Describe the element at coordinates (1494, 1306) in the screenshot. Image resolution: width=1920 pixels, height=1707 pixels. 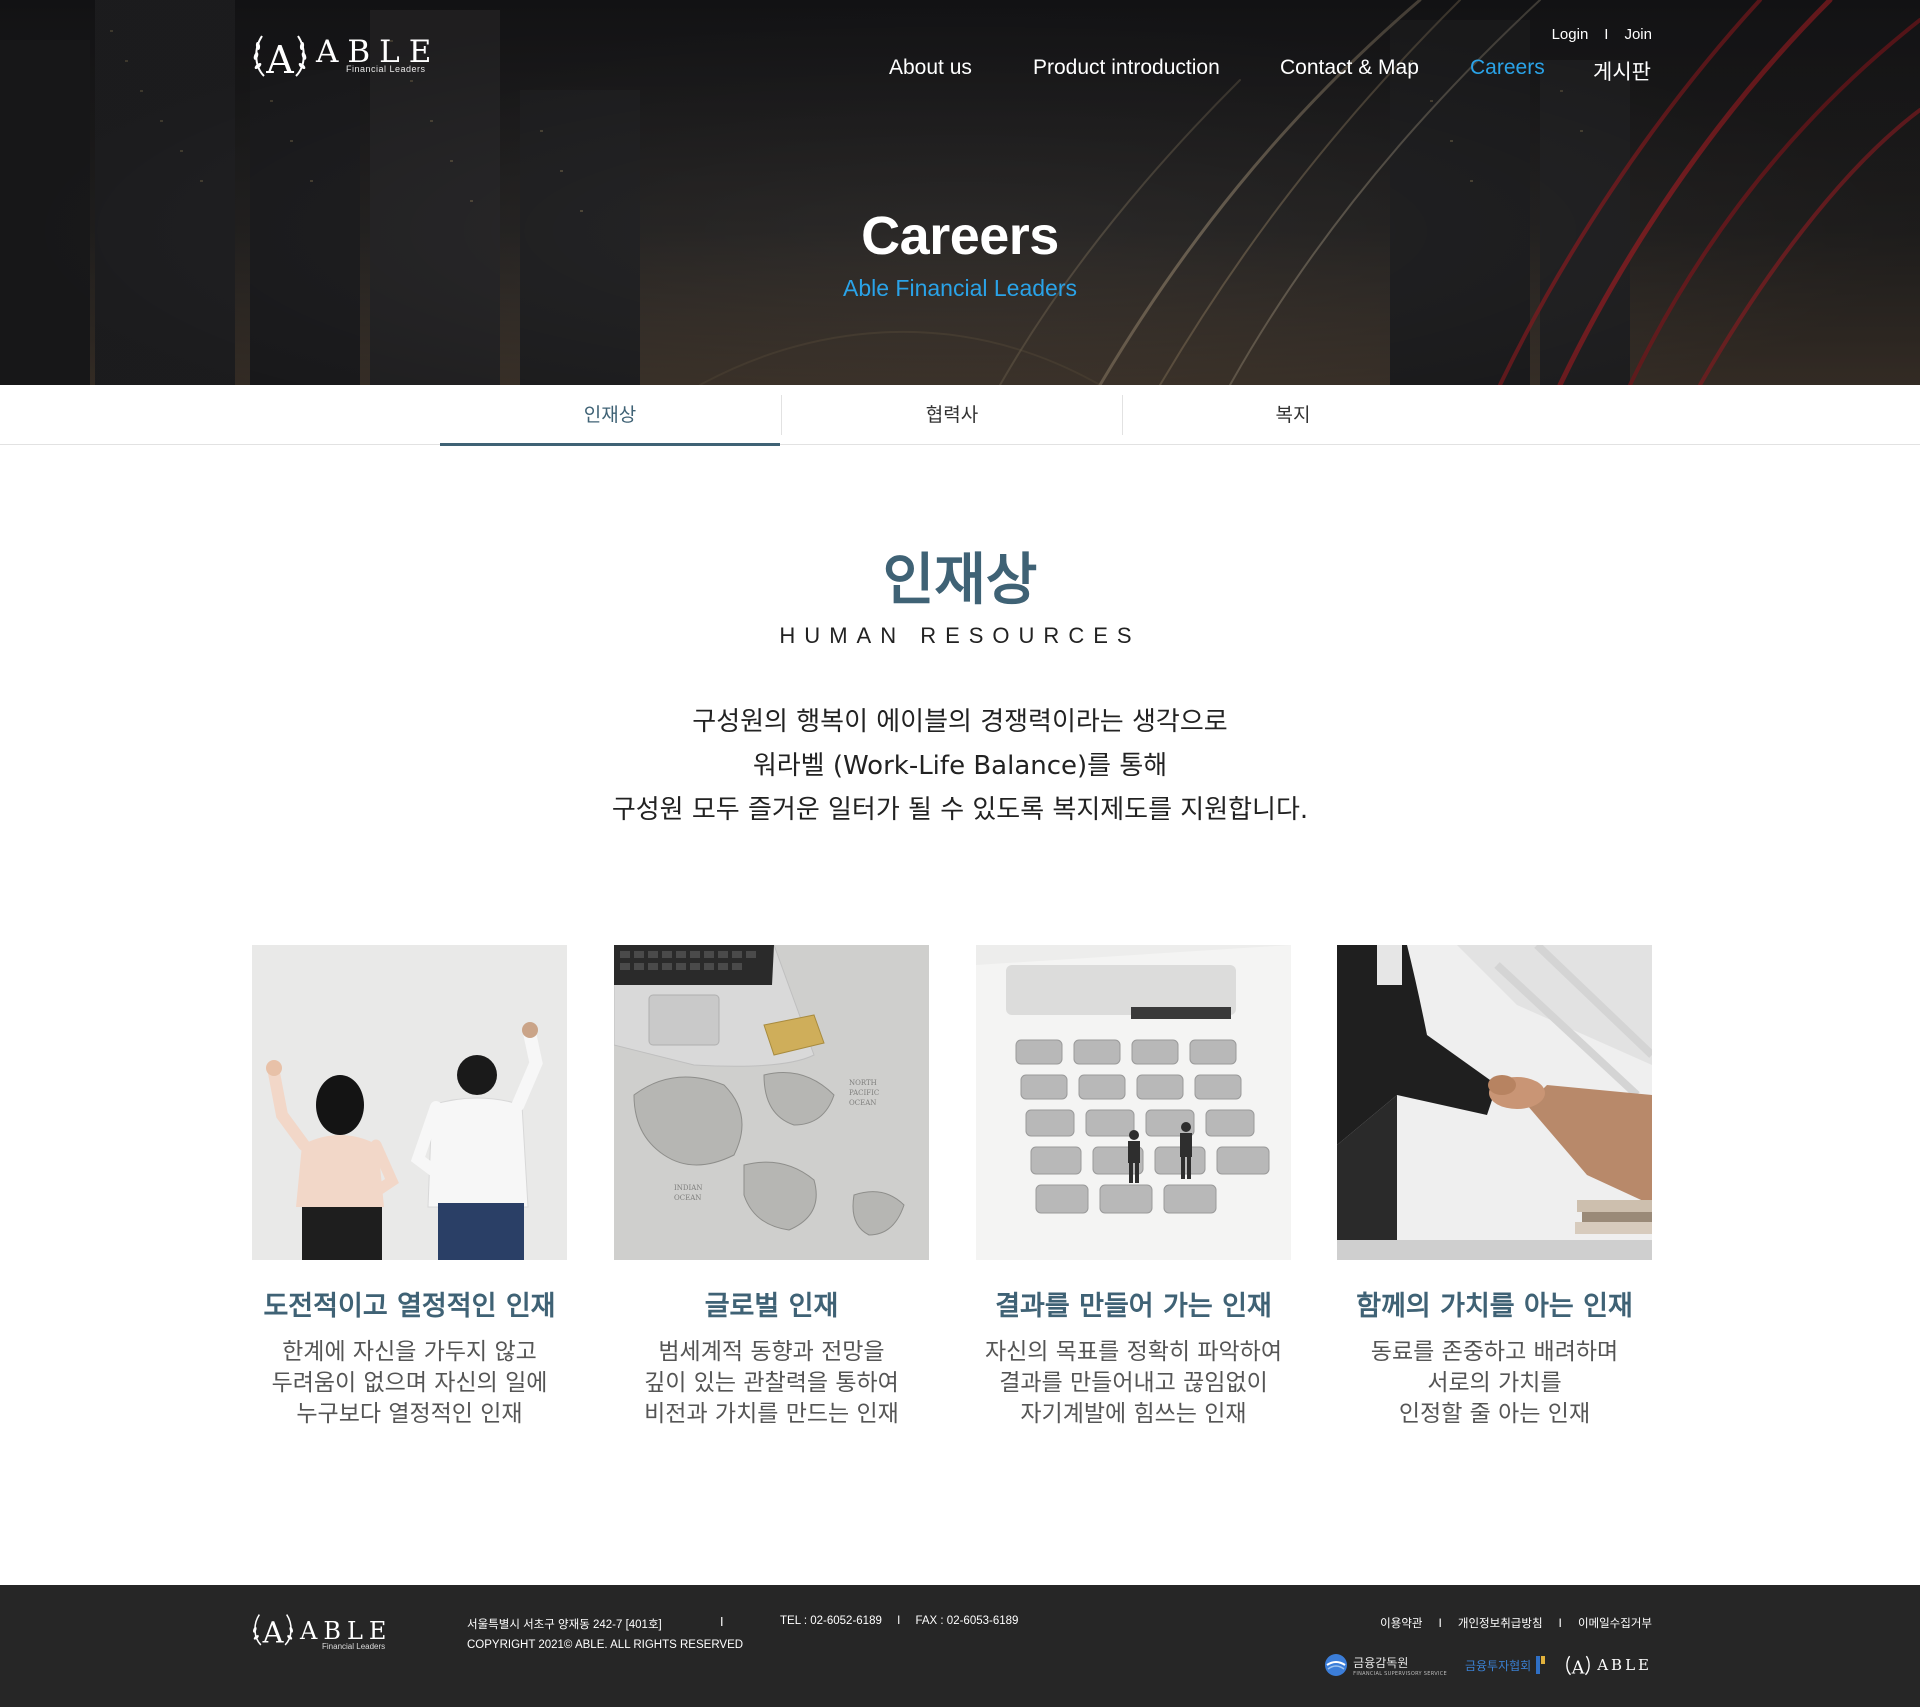
I see `card-title: 함께의 가치를 아는 인재` at that location.